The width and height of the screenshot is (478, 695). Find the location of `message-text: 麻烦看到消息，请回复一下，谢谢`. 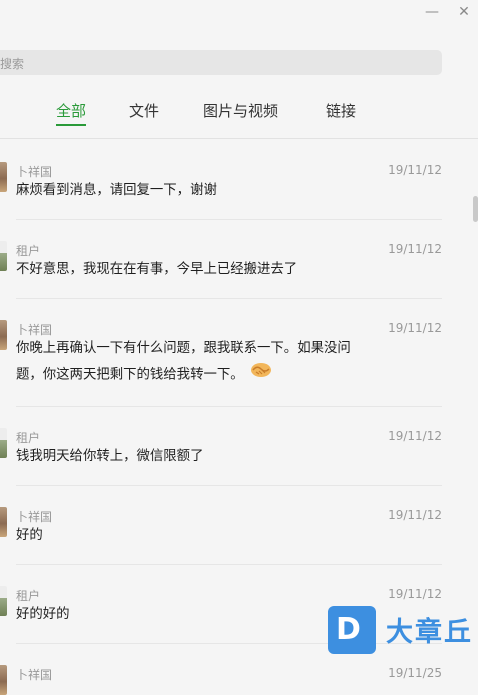

message-text: 麻烦看到消息，请回复一下，谢谢 is located at coordinates (116, 190).